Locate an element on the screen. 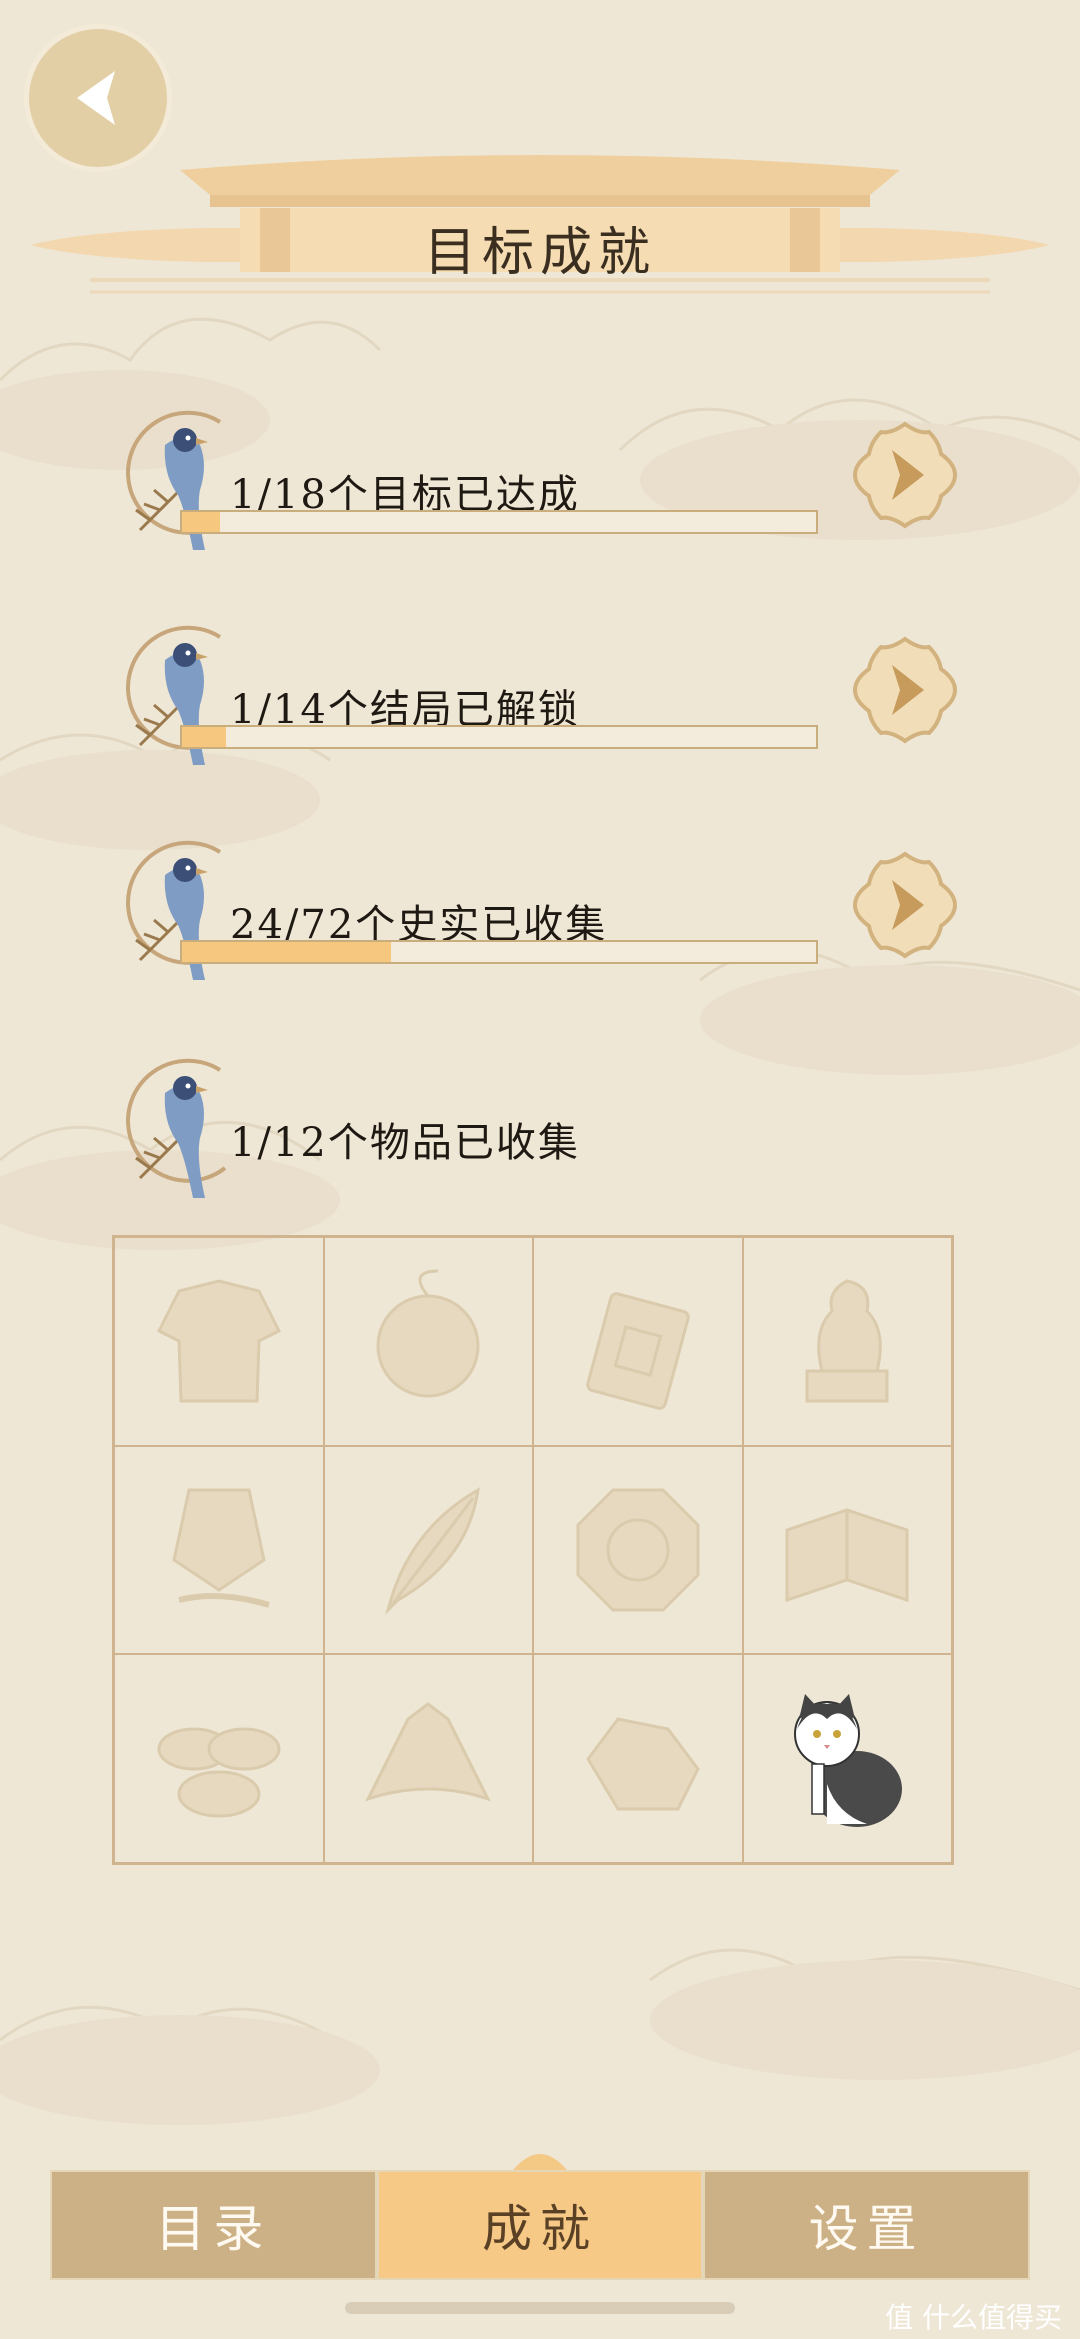 Image resolution: width=1080 pixels, height=2339 pixels. home-indicator is located at coordinates (540, 2308).